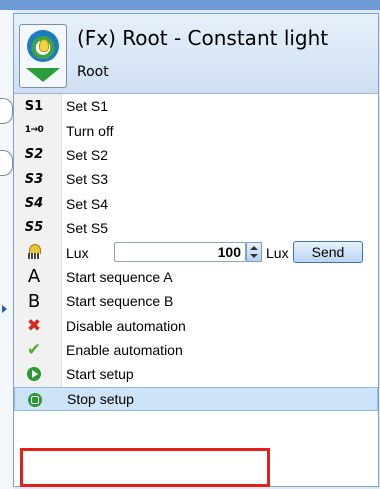  I want to click on menu-item-label: Disable automation, so click(126, 325).